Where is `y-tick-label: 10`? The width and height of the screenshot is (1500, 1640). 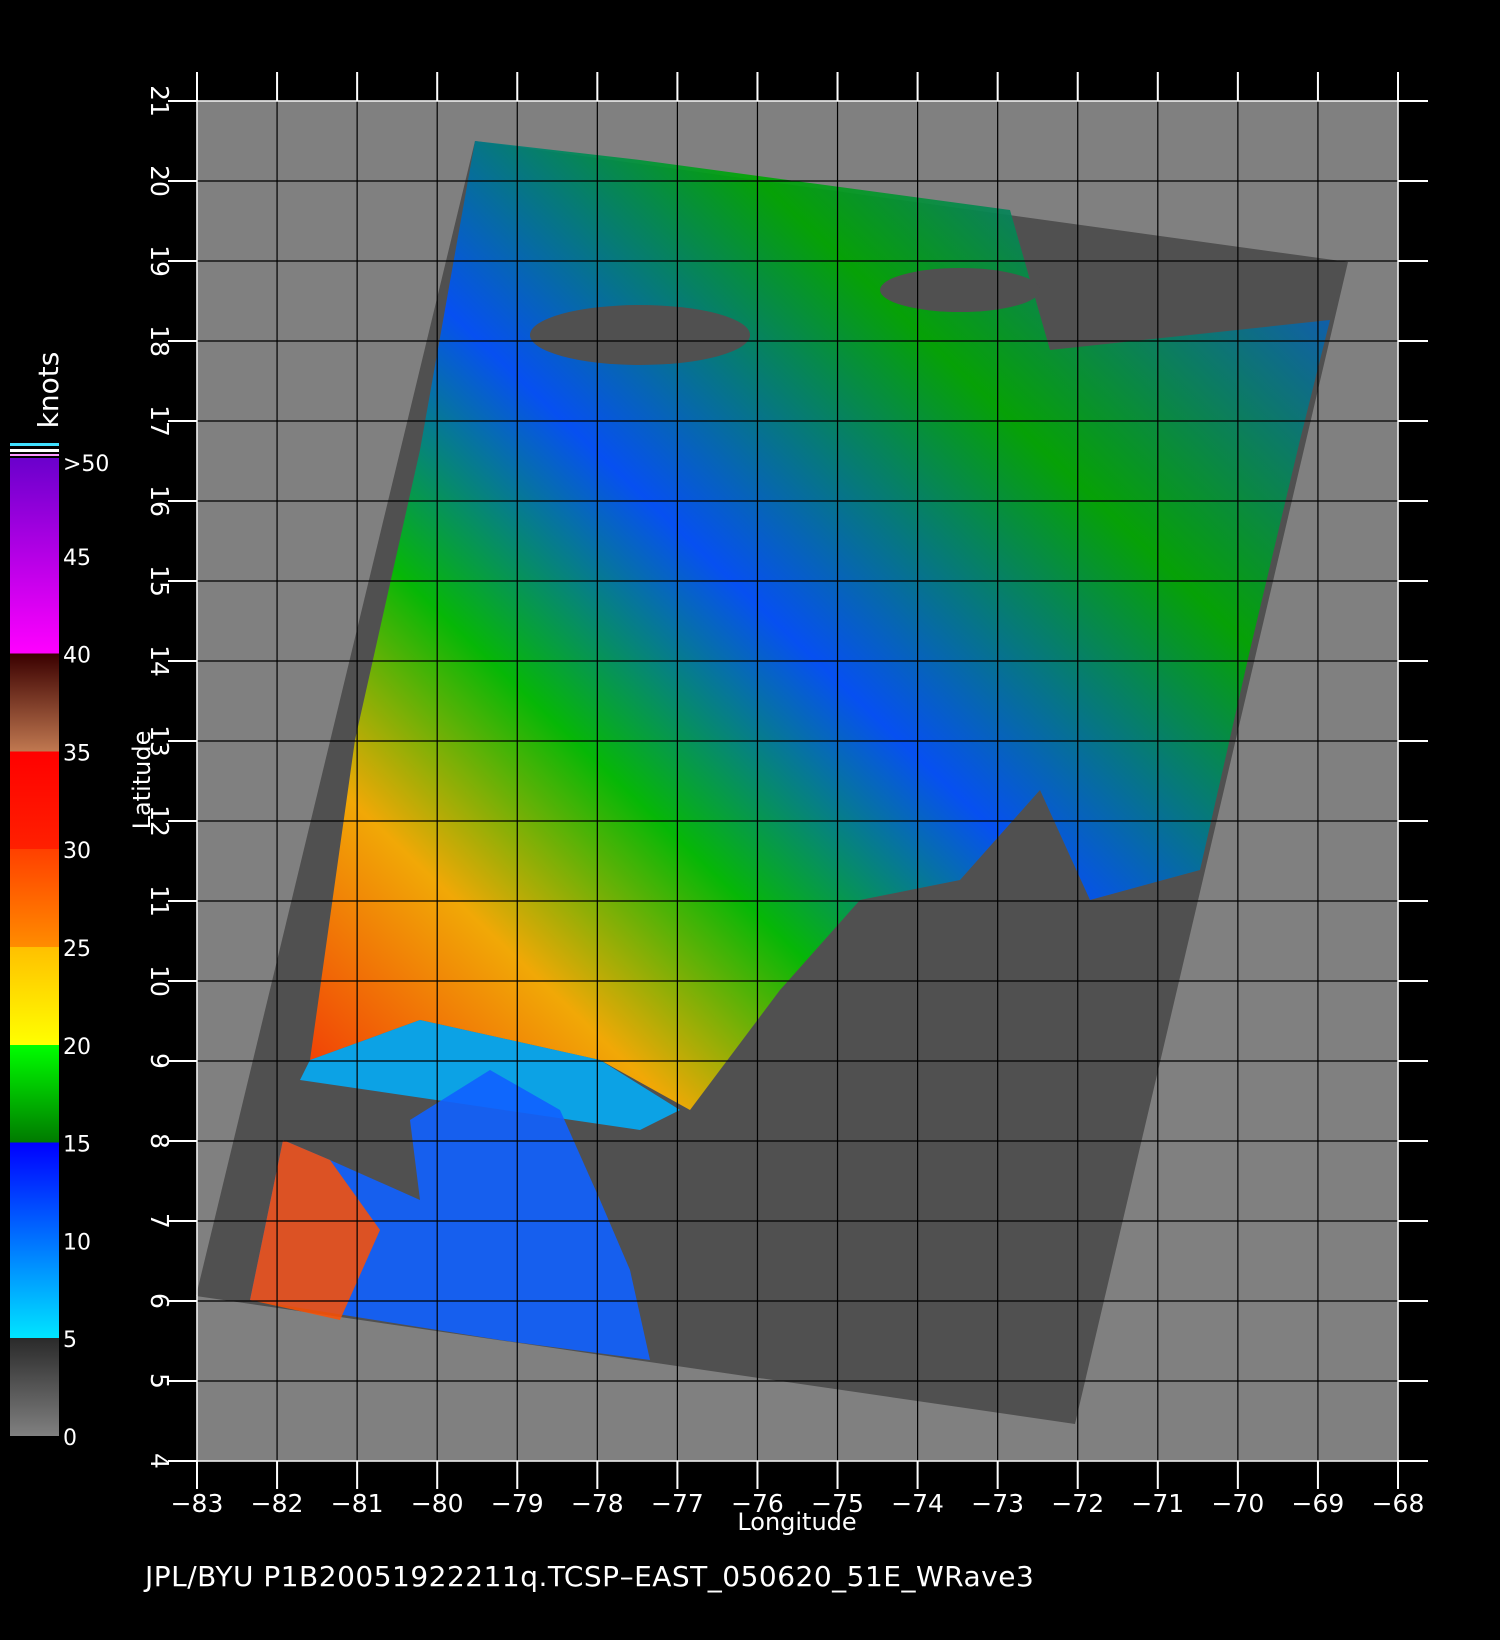 y-tick-label: 10 is located at coordinates (159, 981).